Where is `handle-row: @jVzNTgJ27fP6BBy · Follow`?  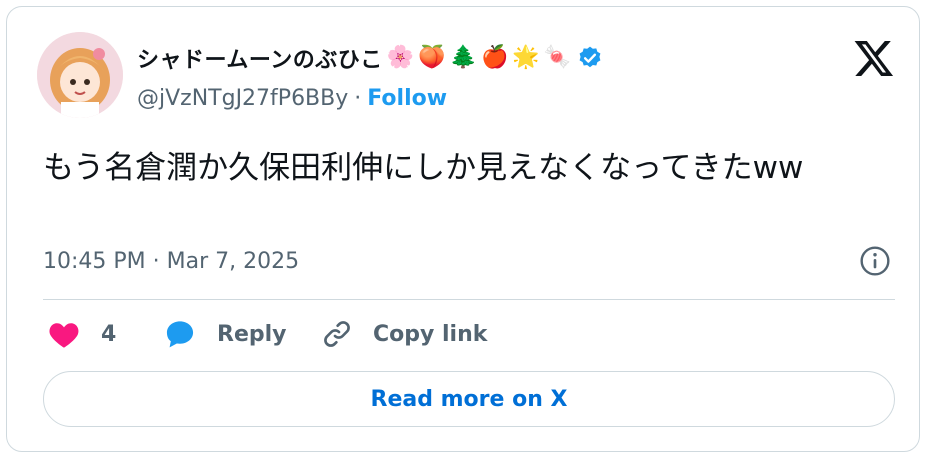 handle-row: @jVzNTgJ27fP6BBy · Follow is located at coordinates (292, 98).